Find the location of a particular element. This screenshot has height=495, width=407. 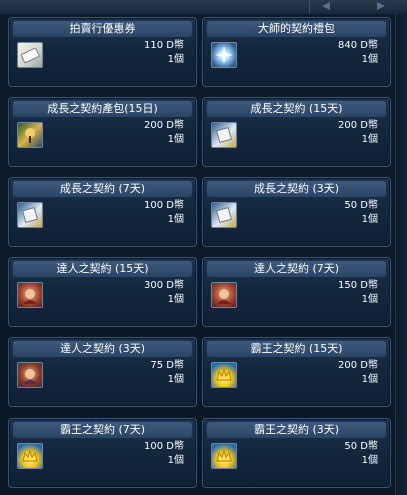

item-name: 成長之契約 (3天) is located at coordinates (296, 189).